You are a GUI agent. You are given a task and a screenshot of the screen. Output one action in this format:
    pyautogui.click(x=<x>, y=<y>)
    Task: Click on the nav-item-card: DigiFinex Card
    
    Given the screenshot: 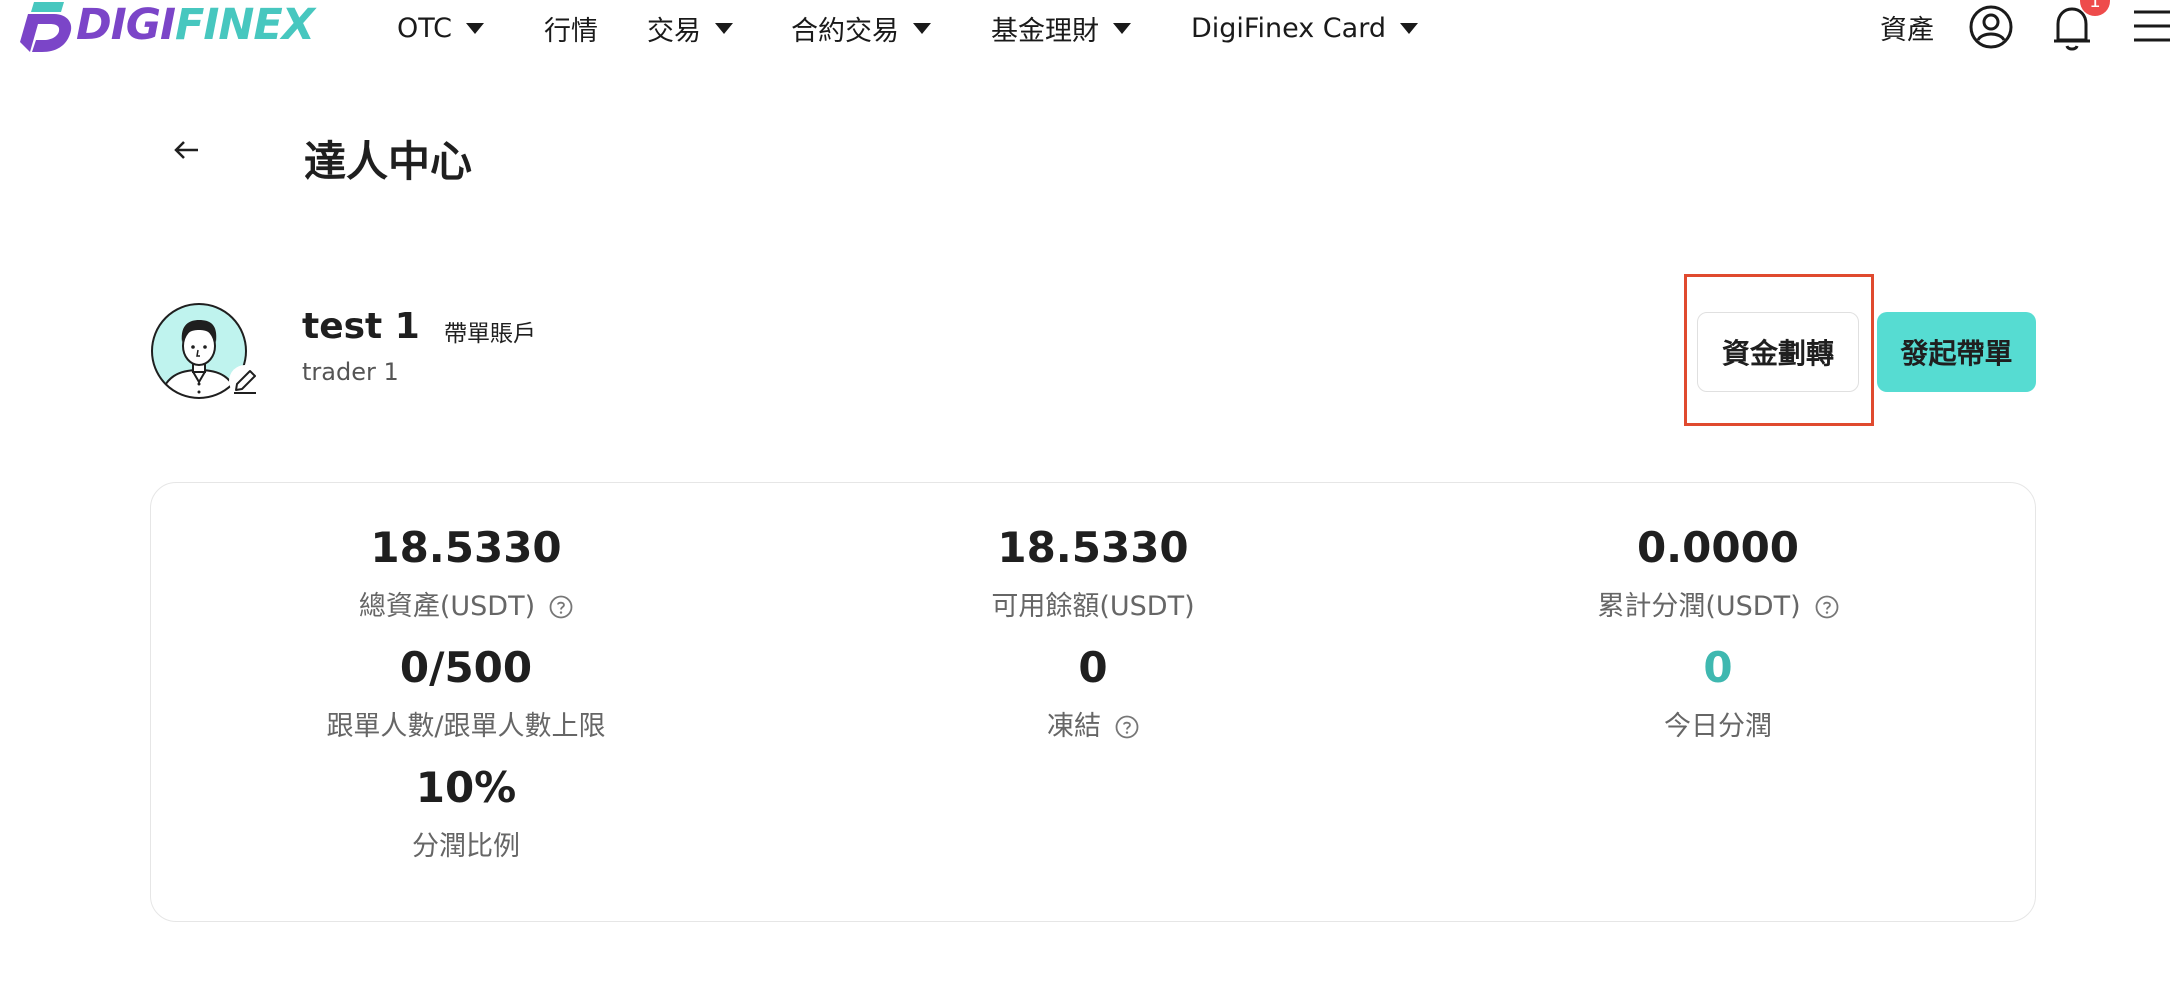 What is the action you would take?
    pyautogui.click(x=1304, y=28)
    